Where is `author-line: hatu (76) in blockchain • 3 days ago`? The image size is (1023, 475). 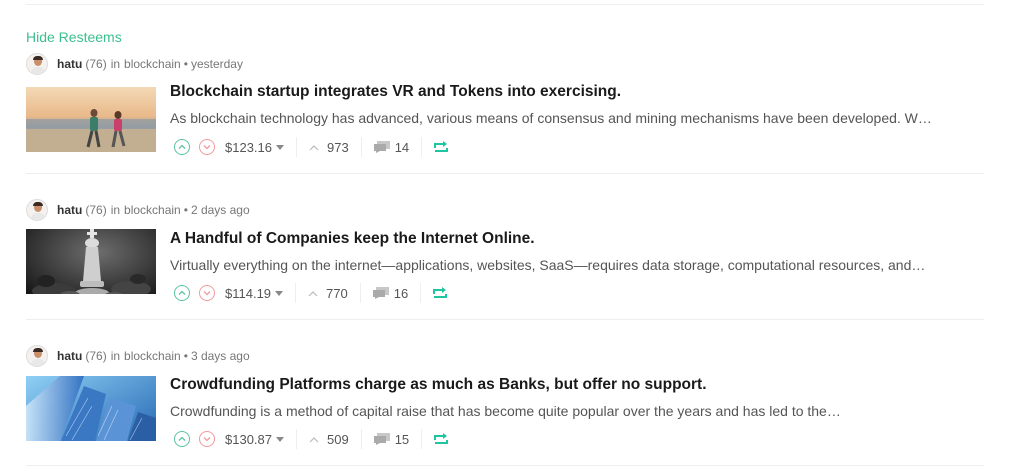
author-line: hatu (76) in blockchain • 3 days ago is located at coordinates (138, 356).